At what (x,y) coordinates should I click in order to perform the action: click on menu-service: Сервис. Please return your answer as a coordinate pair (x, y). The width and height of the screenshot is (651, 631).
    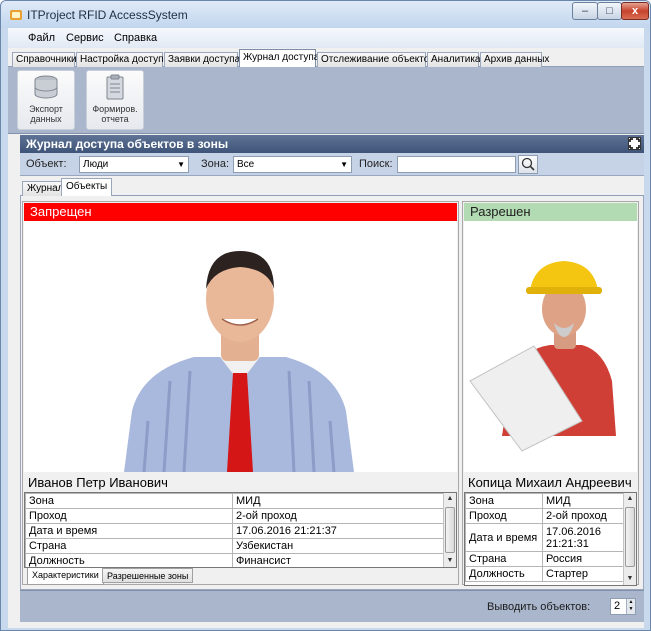
    Looking at the image, I should click on (85, 38).